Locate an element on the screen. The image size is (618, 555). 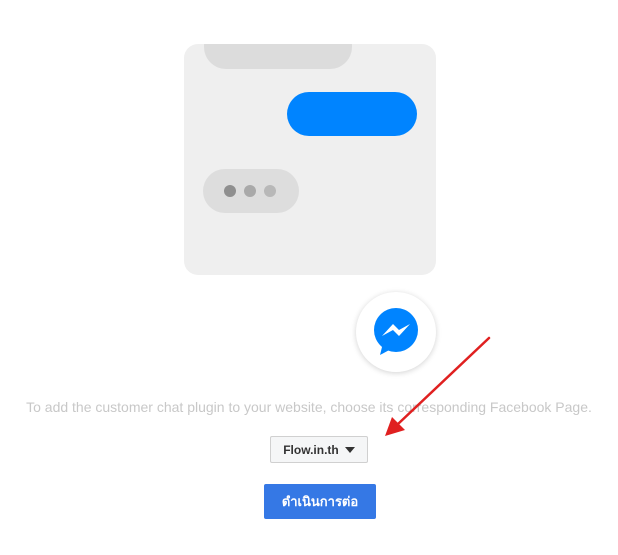
red-arrow-icon is located at coordinates (438, 386).